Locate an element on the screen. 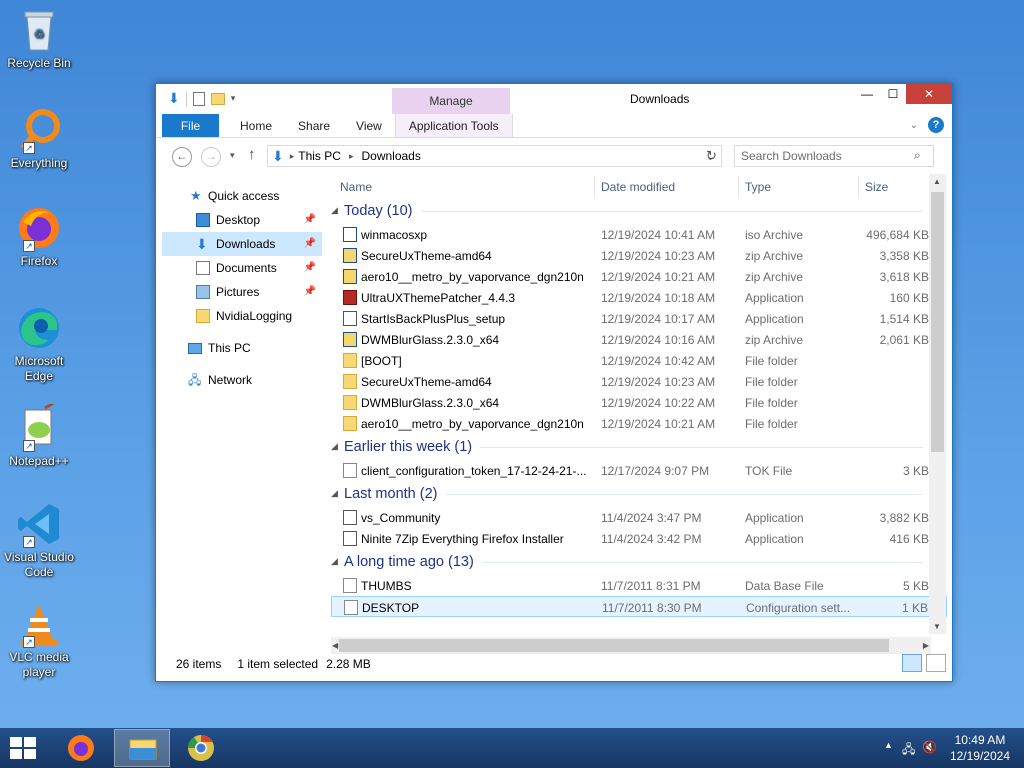  downloads-arrow-icon: ⬇ is located at coordinates (174, 98).